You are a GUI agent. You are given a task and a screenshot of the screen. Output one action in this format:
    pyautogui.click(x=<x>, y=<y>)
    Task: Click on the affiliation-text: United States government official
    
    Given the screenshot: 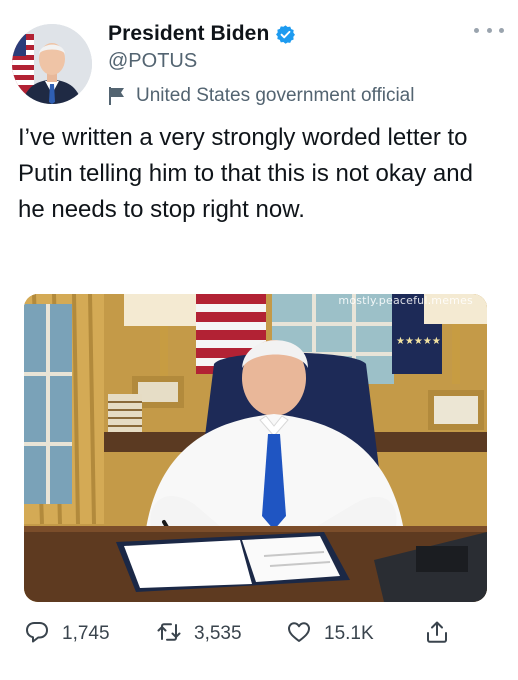 What is the action you would take?
    pyautogui.click(x=275, y=95)
    